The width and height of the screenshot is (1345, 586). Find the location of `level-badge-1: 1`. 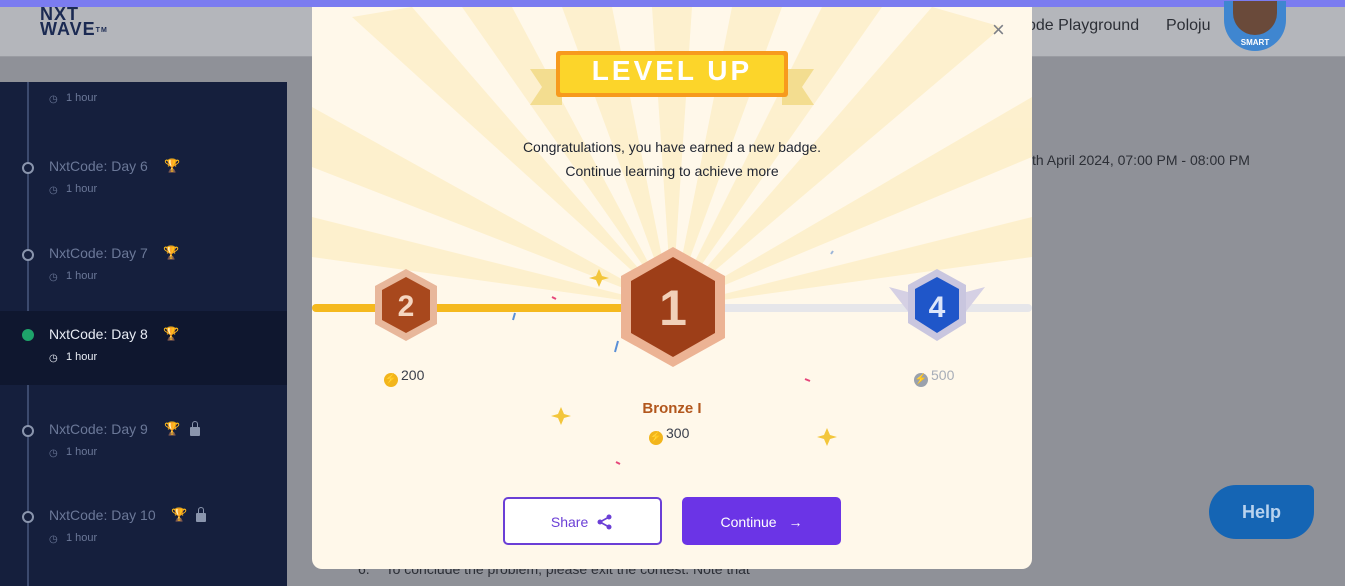

level-badge-1: 1 is located at coordinates (673, 307).